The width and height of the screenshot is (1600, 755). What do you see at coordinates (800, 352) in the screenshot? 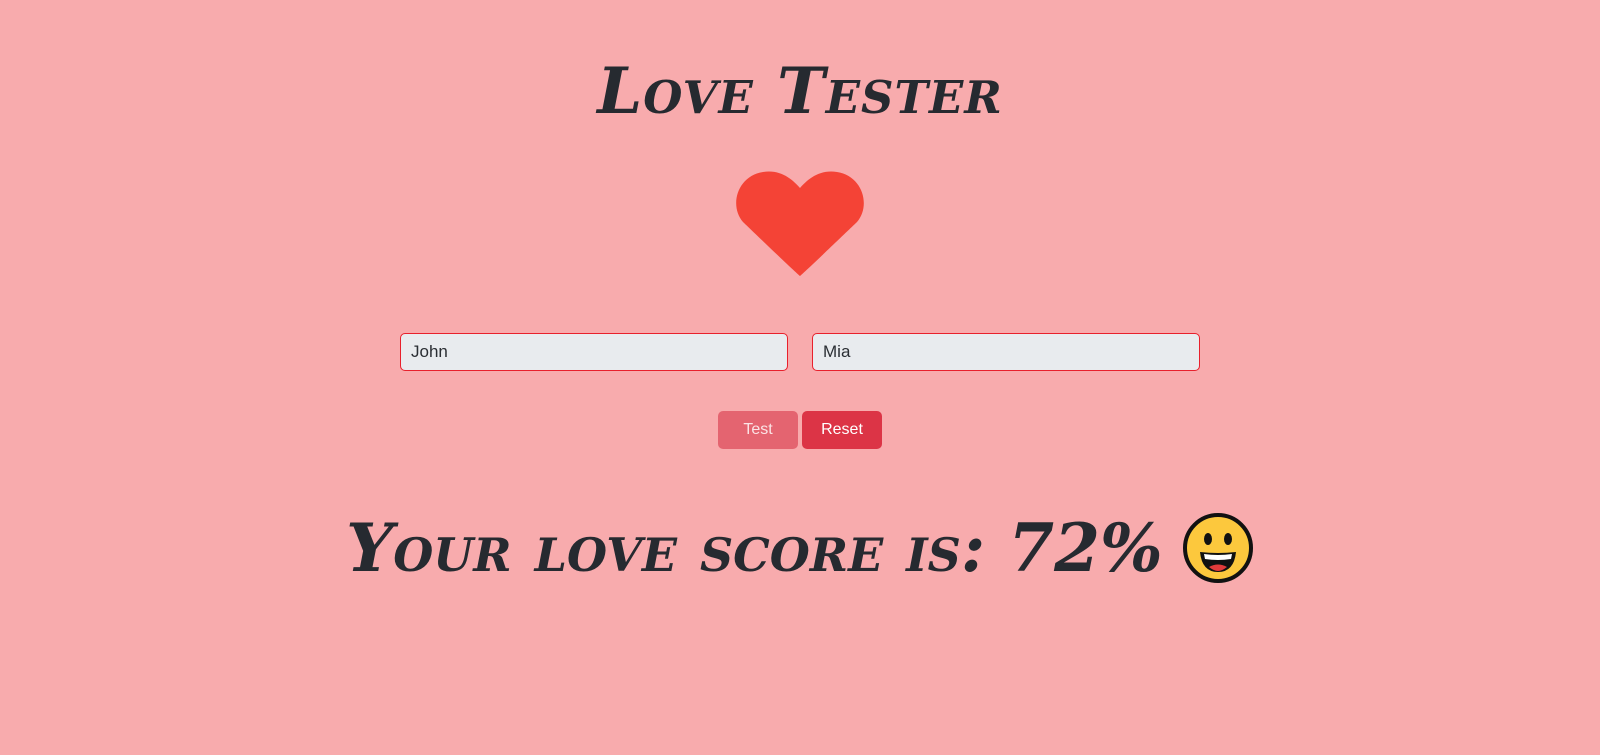
I see `names-form` at bounding box center [800, 352].